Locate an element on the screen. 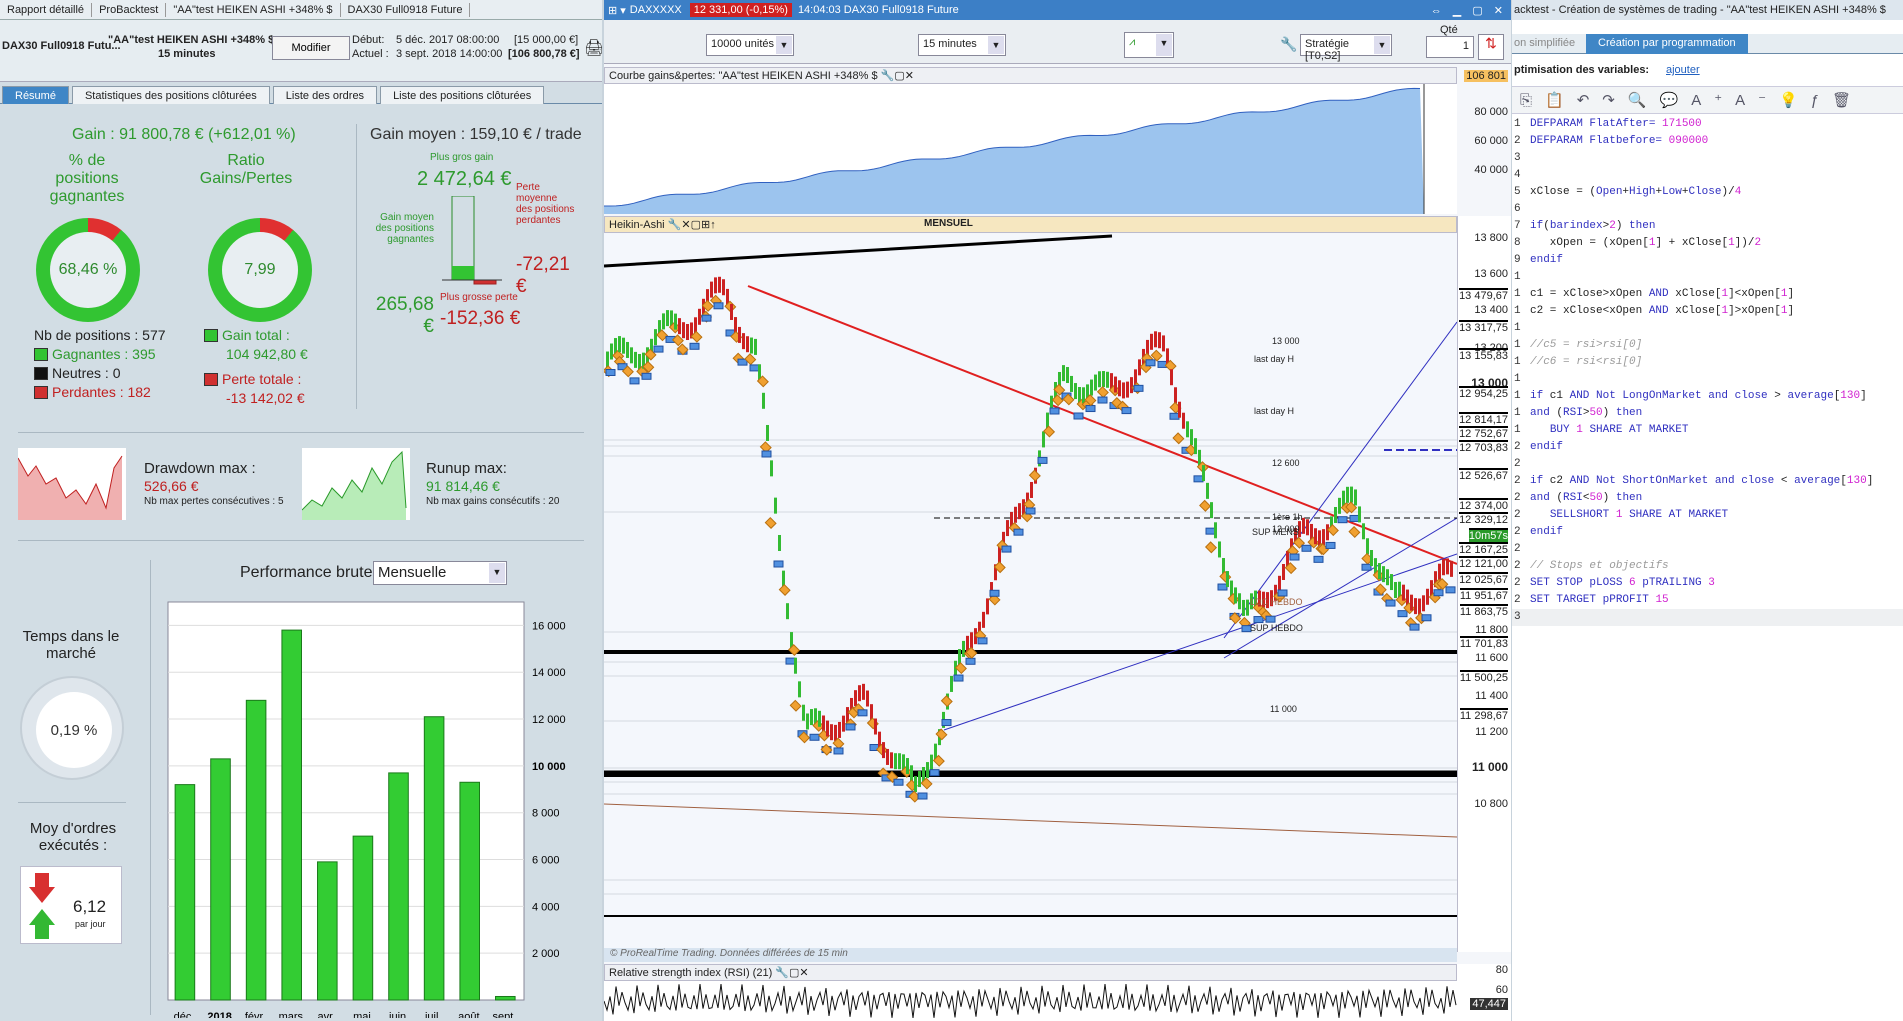  chart-annotation: 1ère 1h is located at coordinates (1287, 517).